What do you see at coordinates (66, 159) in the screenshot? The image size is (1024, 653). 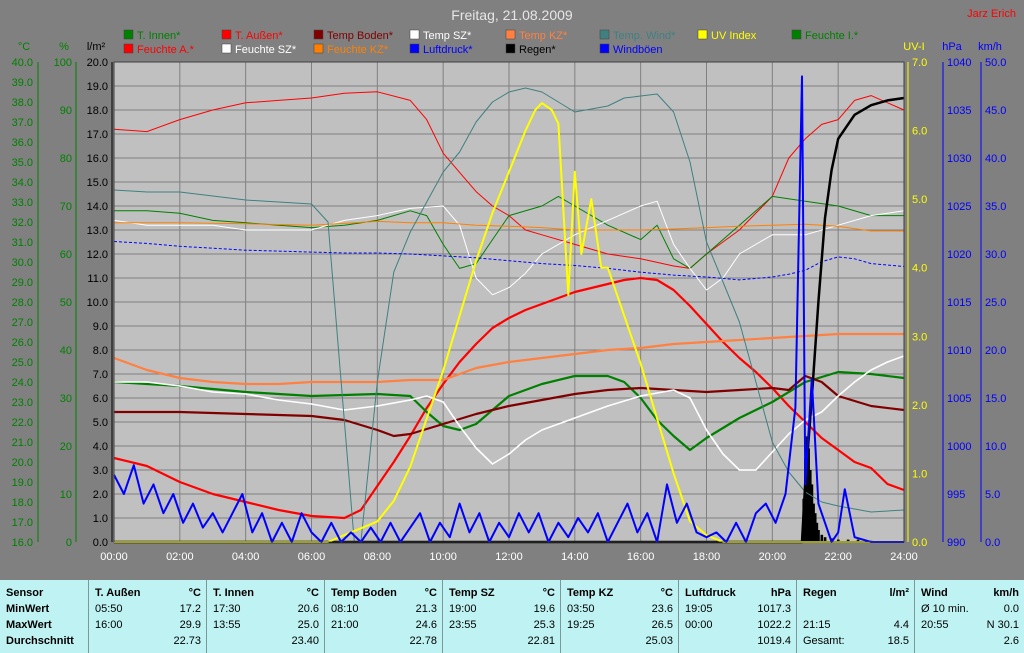 I see `tick-label-humid: 80` at bounding box center [66, 159].